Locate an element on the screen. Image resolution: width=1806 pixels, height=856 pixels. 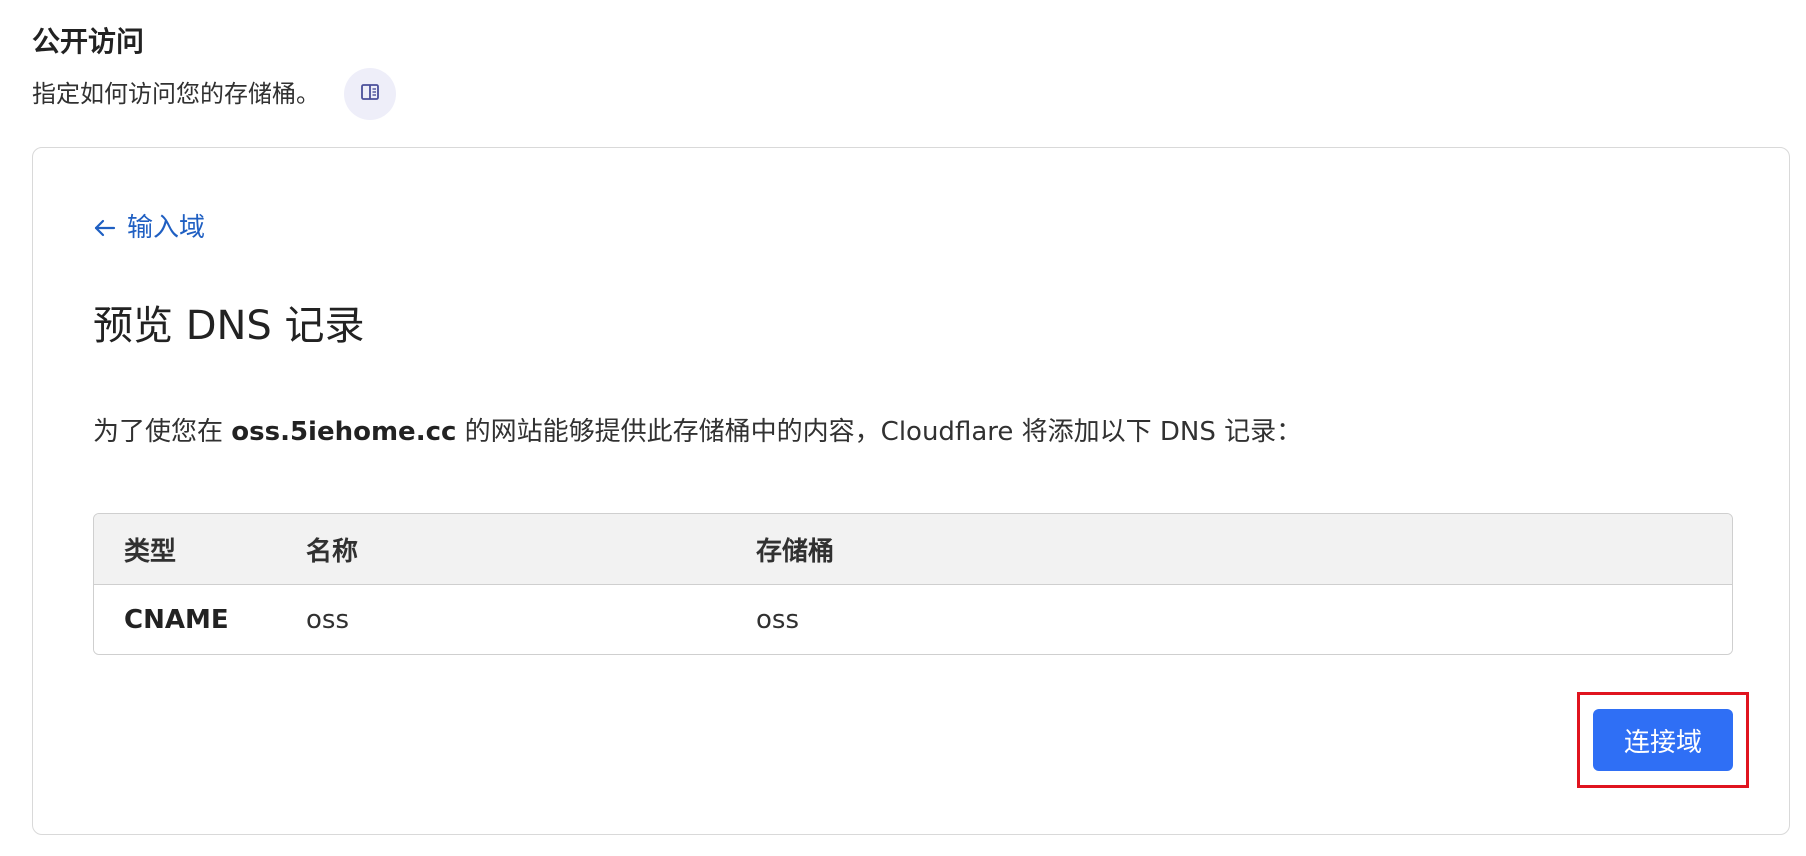
section-description: 指定如何访问您的存储桶。 is located at coordinates (214, 94).